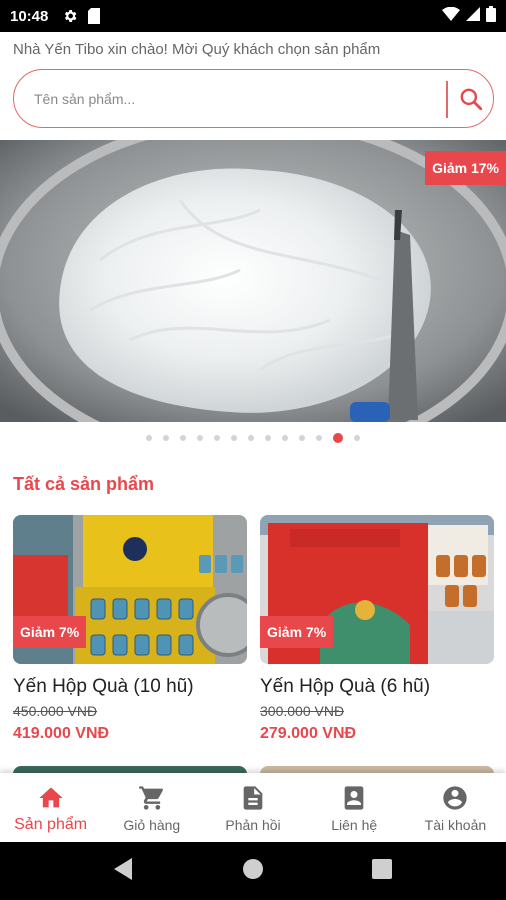 Image resolution: width=506 pixels, height=900 pixels. I want to click on nav-item-contact: Liên hệ, so click(354, 807).